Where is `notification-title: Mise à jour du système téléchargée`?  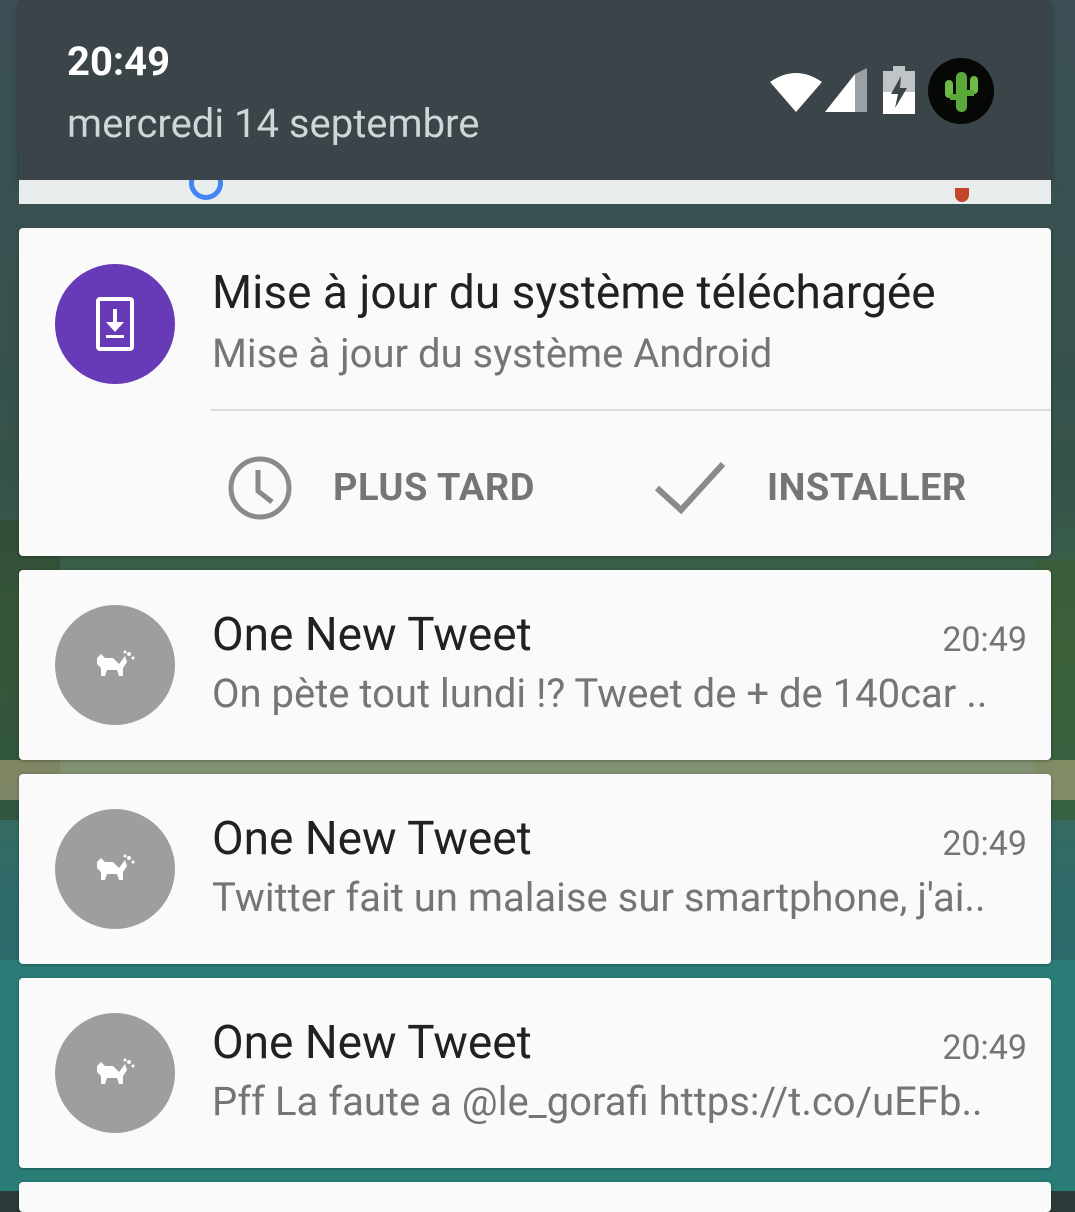 notification-title: Mise à jour du système téléchargée is located at coordinates (574, 293).